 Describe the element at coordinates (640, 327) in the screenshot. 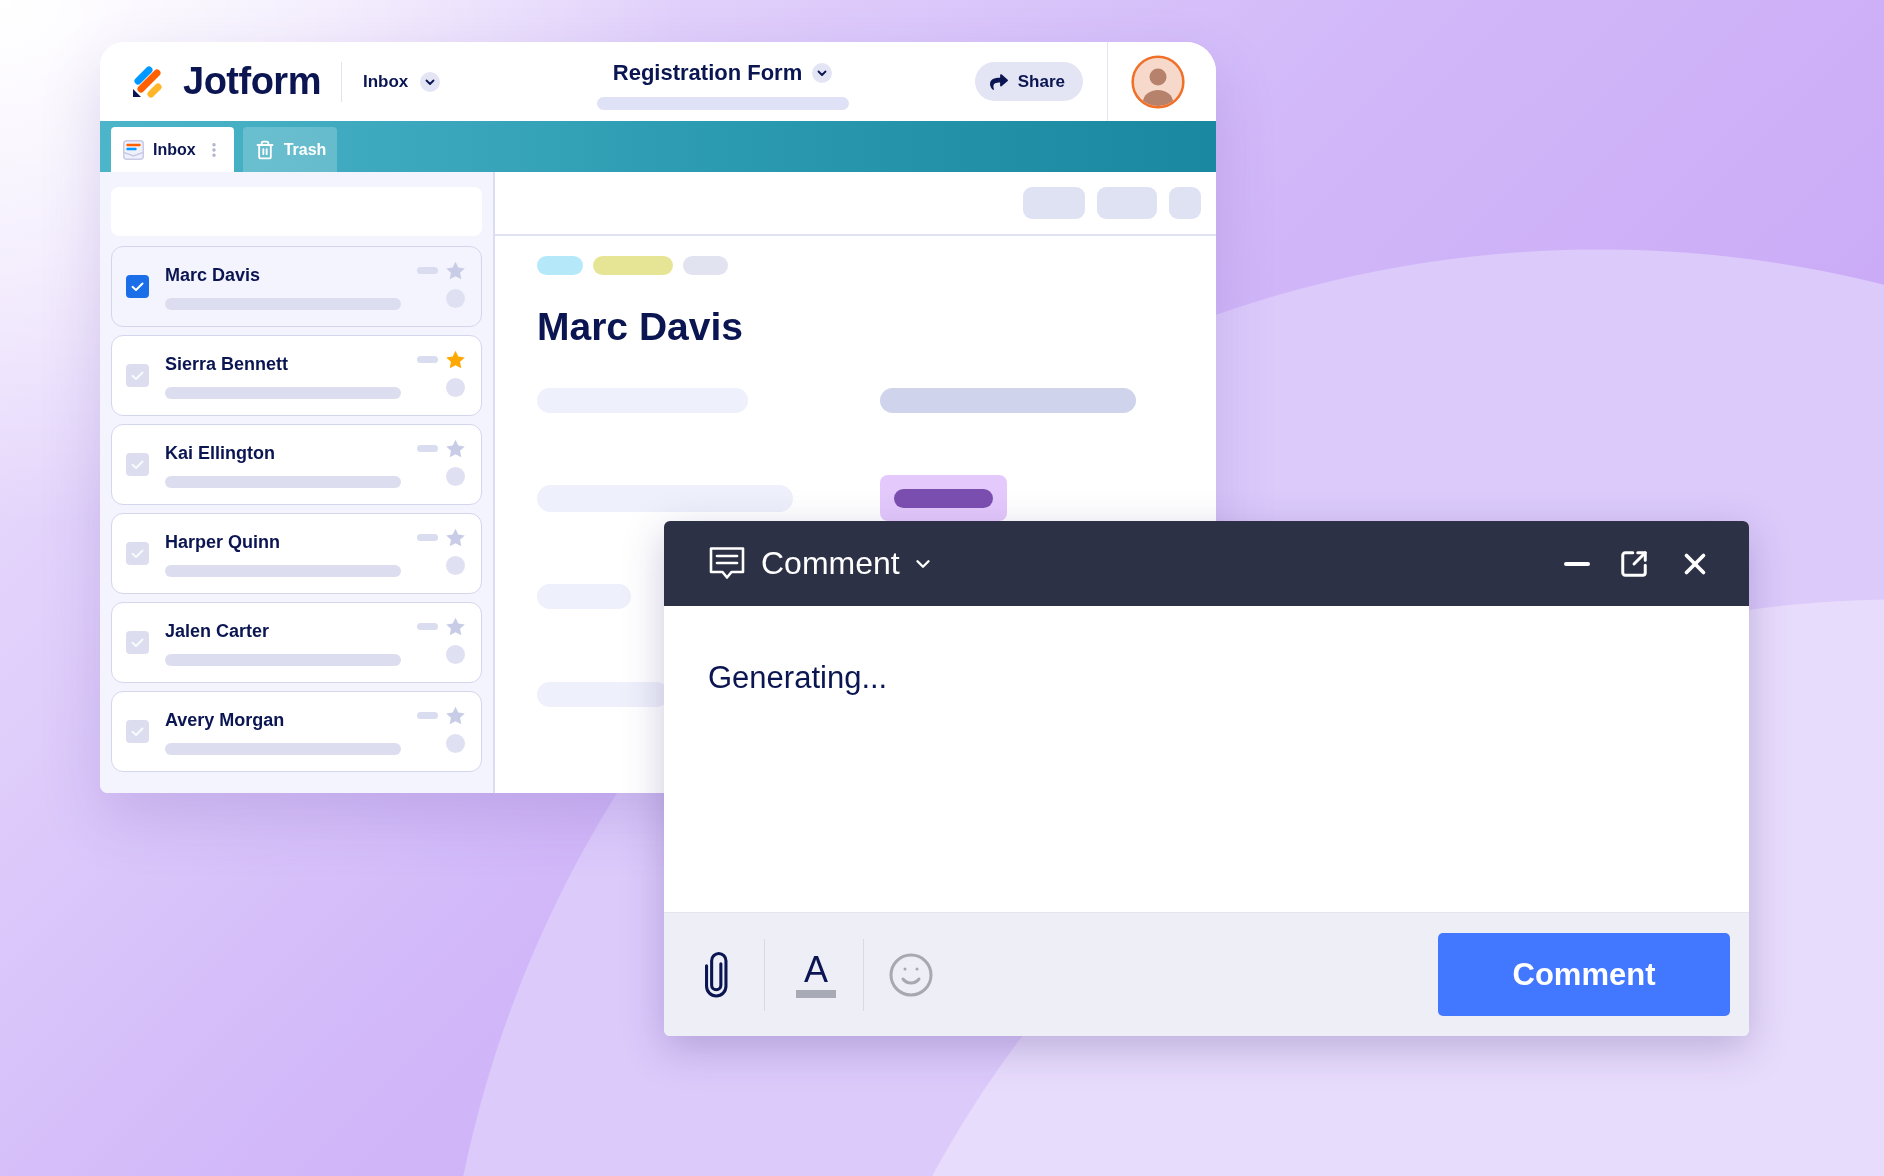

I see `submission-title: Marc Davis` at that location.